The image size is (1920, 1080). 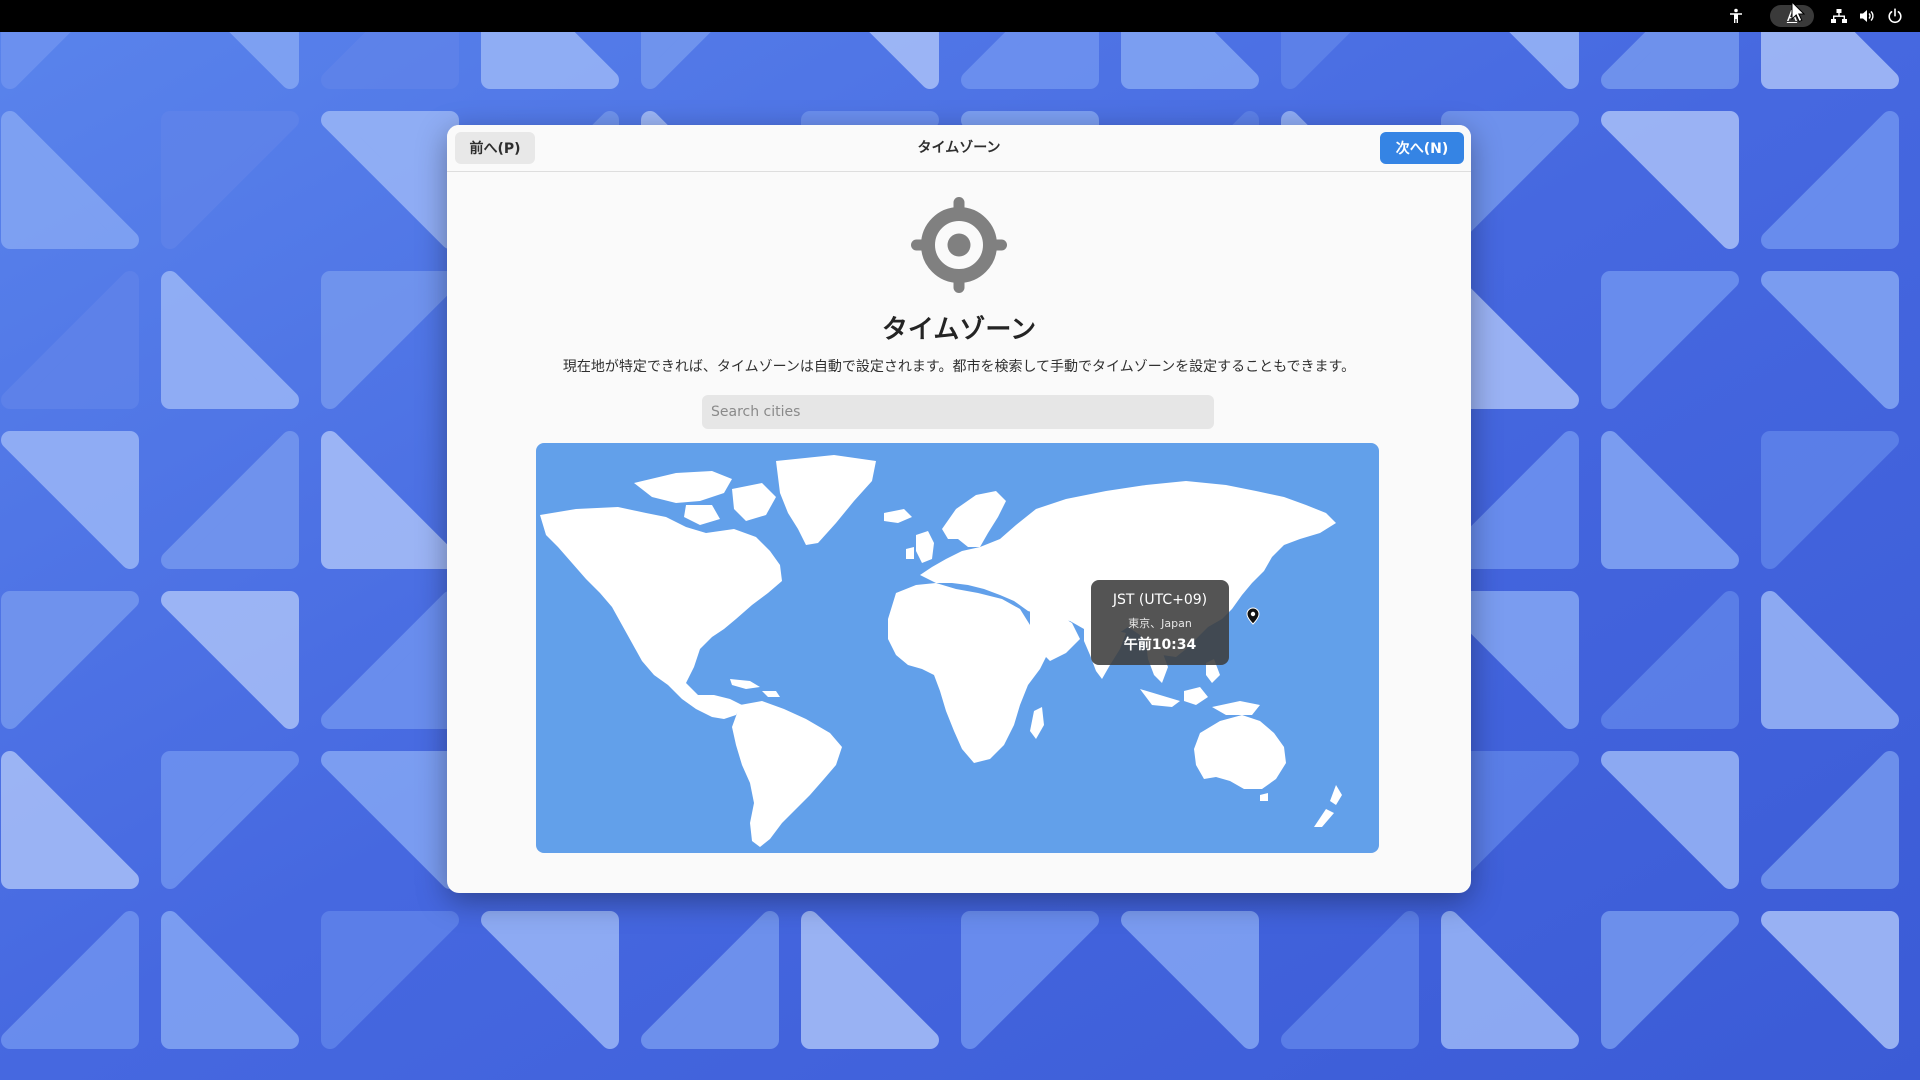 What do you see at coordinates (1895, 16) in the screenshot?
I see `power-icon` at bounding box center [1895, 16].